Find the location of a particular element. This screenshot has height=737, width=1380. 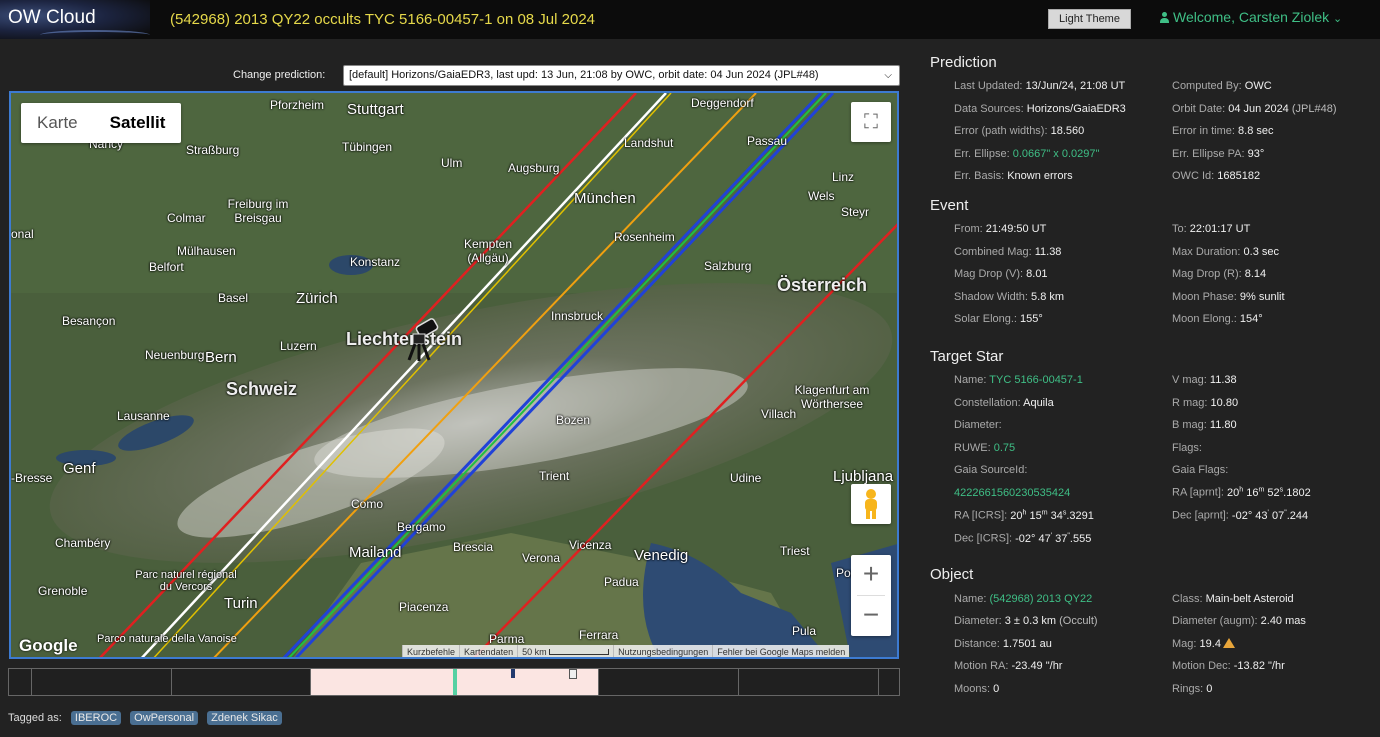

place-label: Trient is located at coordinates (554, 476).